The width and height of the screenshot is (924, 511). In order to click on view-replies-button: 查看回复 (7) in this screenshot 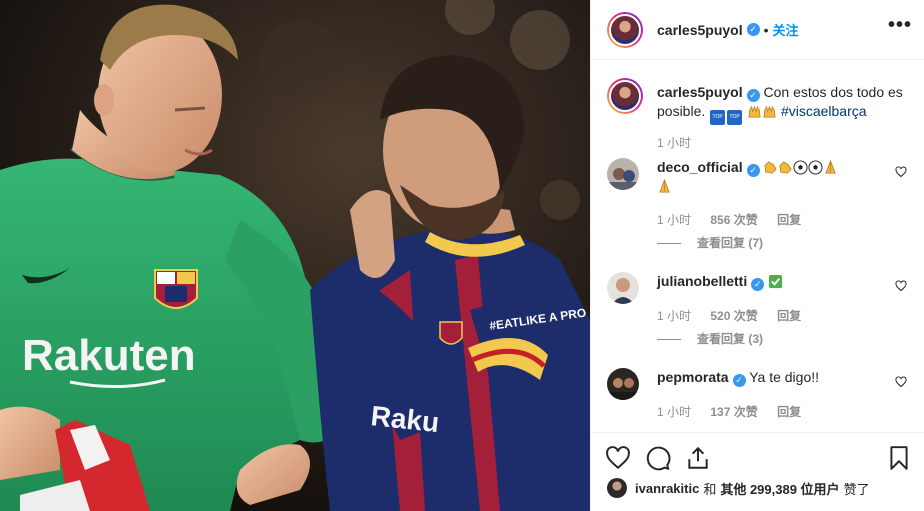, I will do `click(710, 242)`.